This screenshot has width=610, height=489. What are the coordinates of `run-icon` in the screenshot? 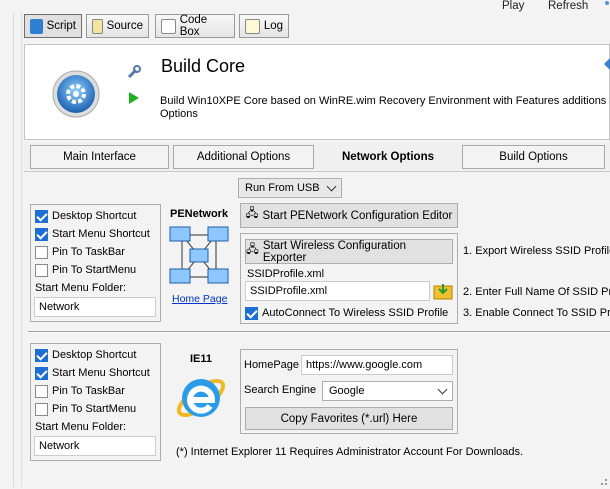 It's located at (134, 98).